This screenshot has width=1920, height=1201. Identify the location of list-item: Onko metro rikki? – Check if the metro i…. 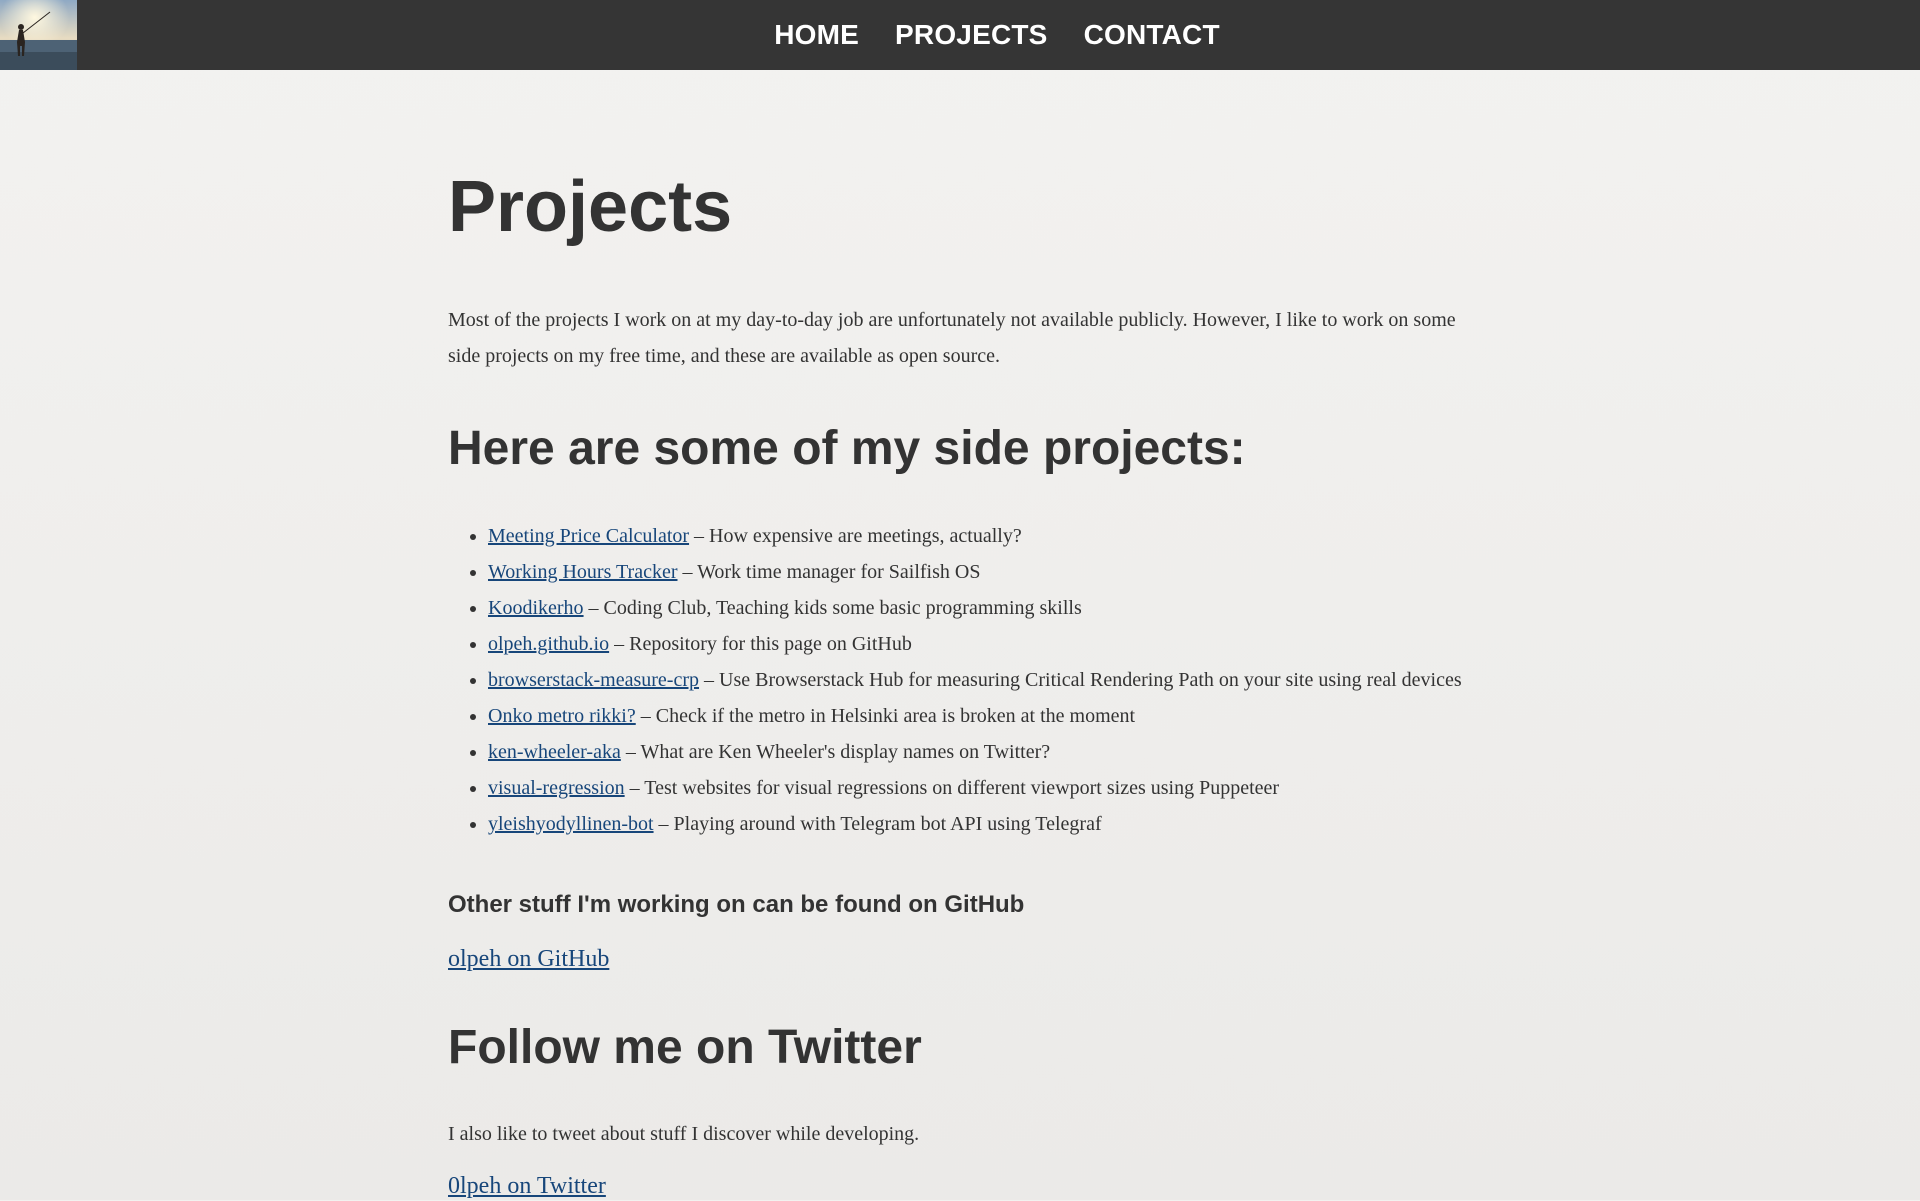
(1000, 716).